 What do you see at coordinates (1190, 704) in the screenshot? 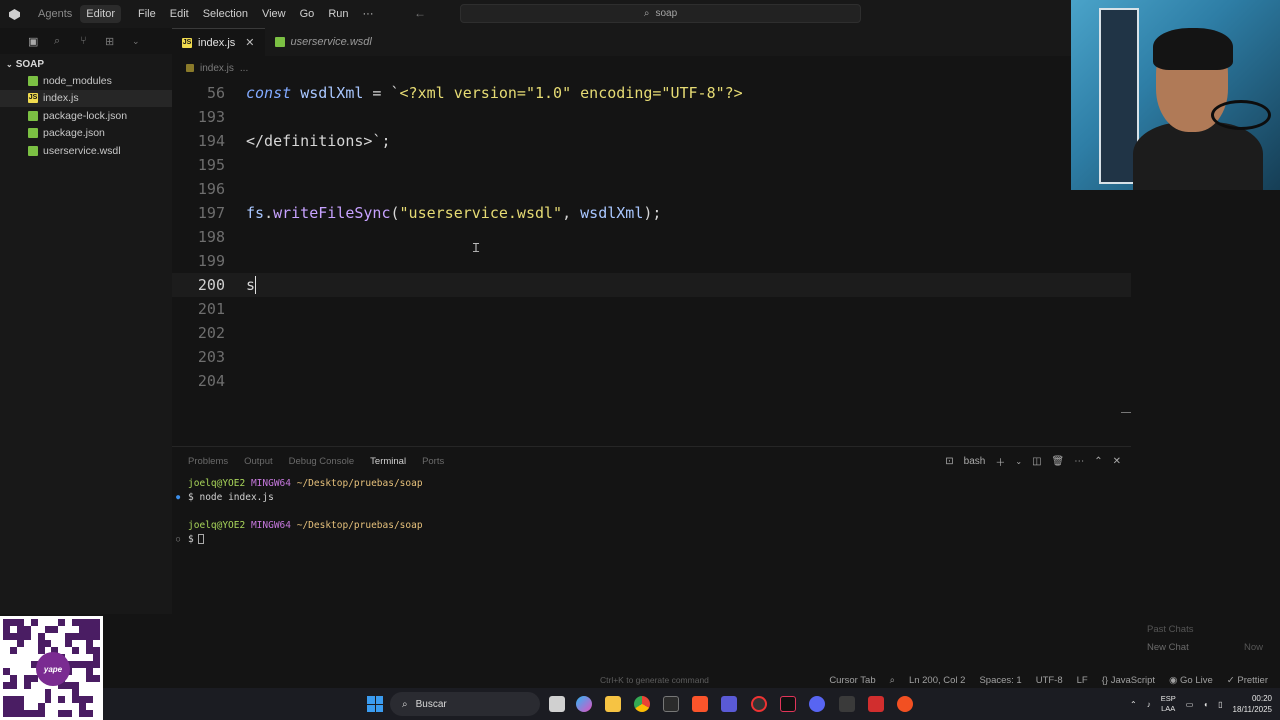
I see `network-icon: ▭` at bounding box center [1190, 704].